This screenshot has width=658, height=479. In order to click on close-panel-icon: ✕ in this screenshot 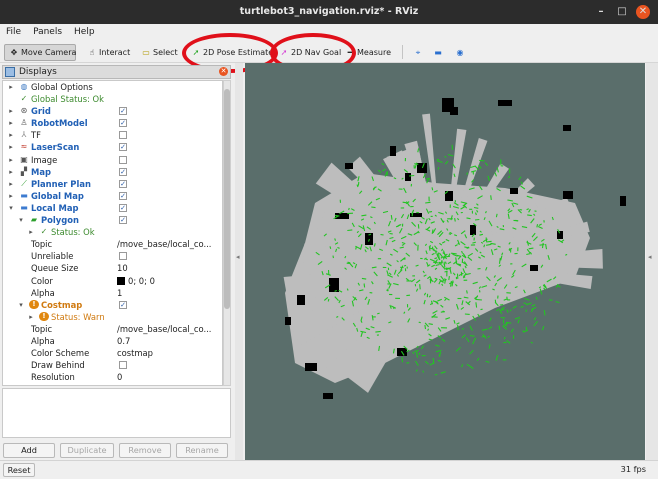, I will do `click(223, 71)`.